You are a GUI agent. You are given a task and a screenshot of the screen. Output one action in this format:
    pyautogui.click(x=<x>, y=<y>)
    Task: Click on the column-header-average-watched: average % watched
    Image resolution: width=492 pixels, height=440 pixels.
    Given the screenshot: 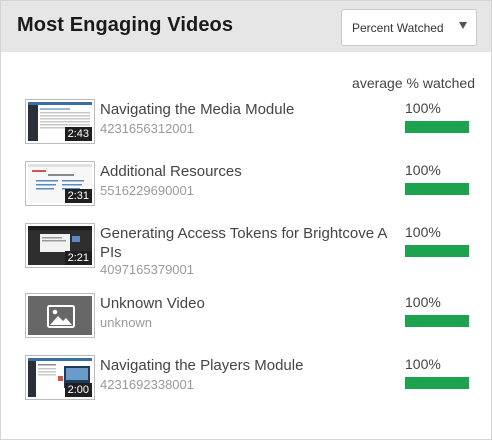 What is the action you would take?
    pyautogui.click(x=413, y=83)
    